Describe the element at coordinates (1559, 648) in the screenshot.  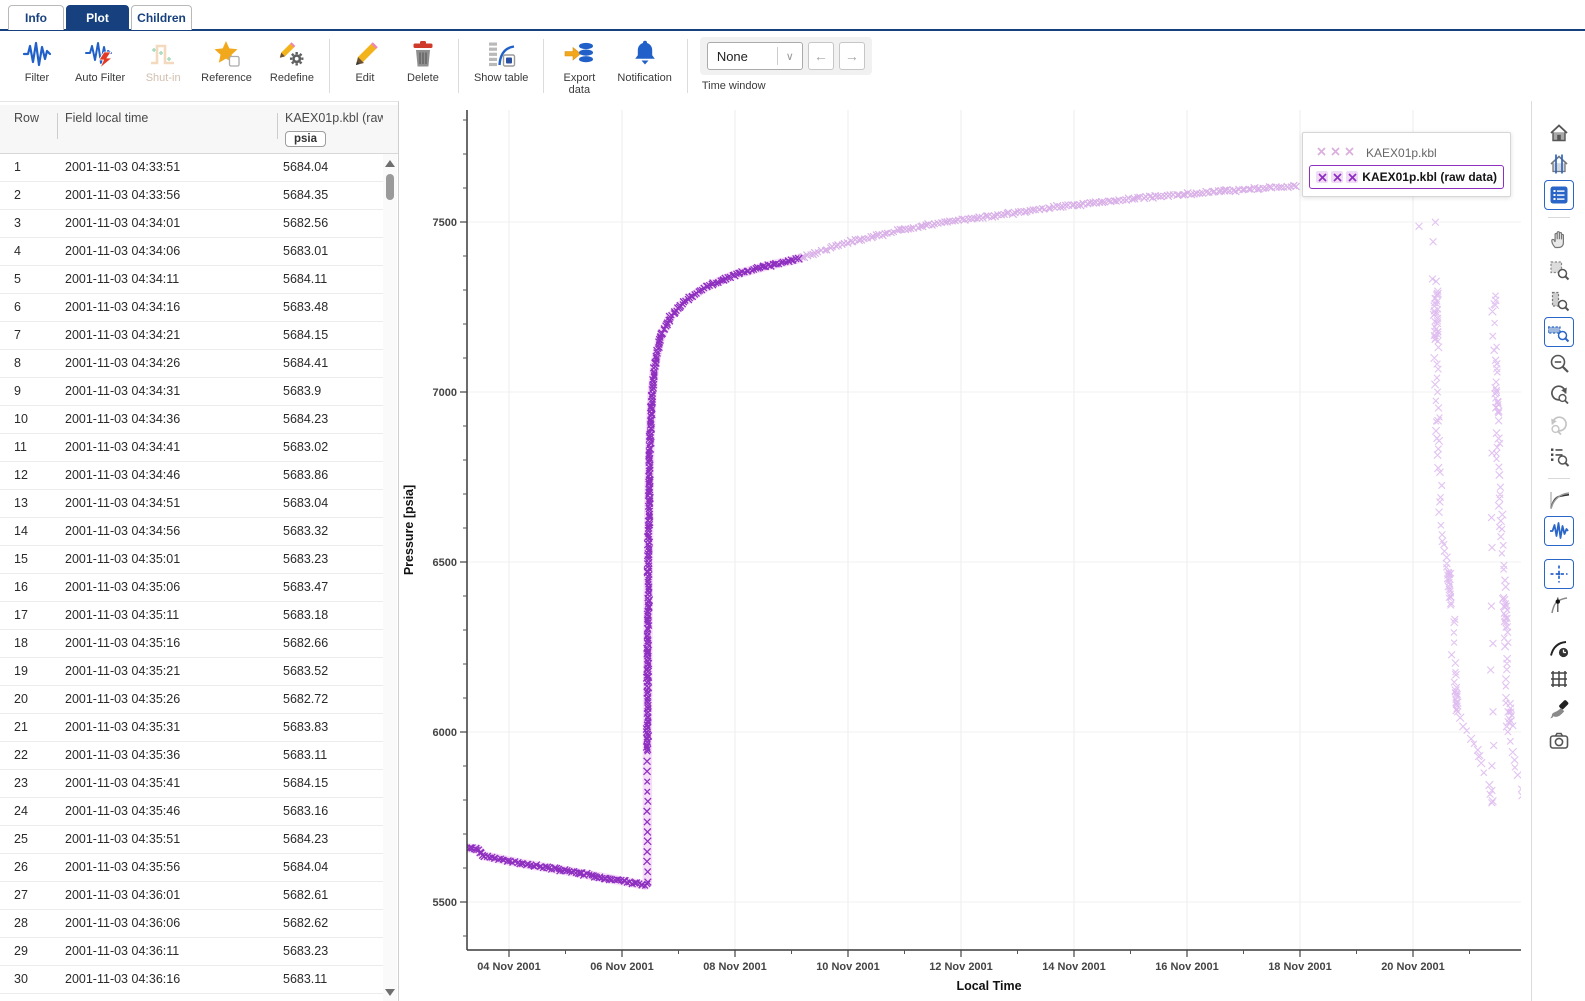
I see `time-curve-button` at that location.